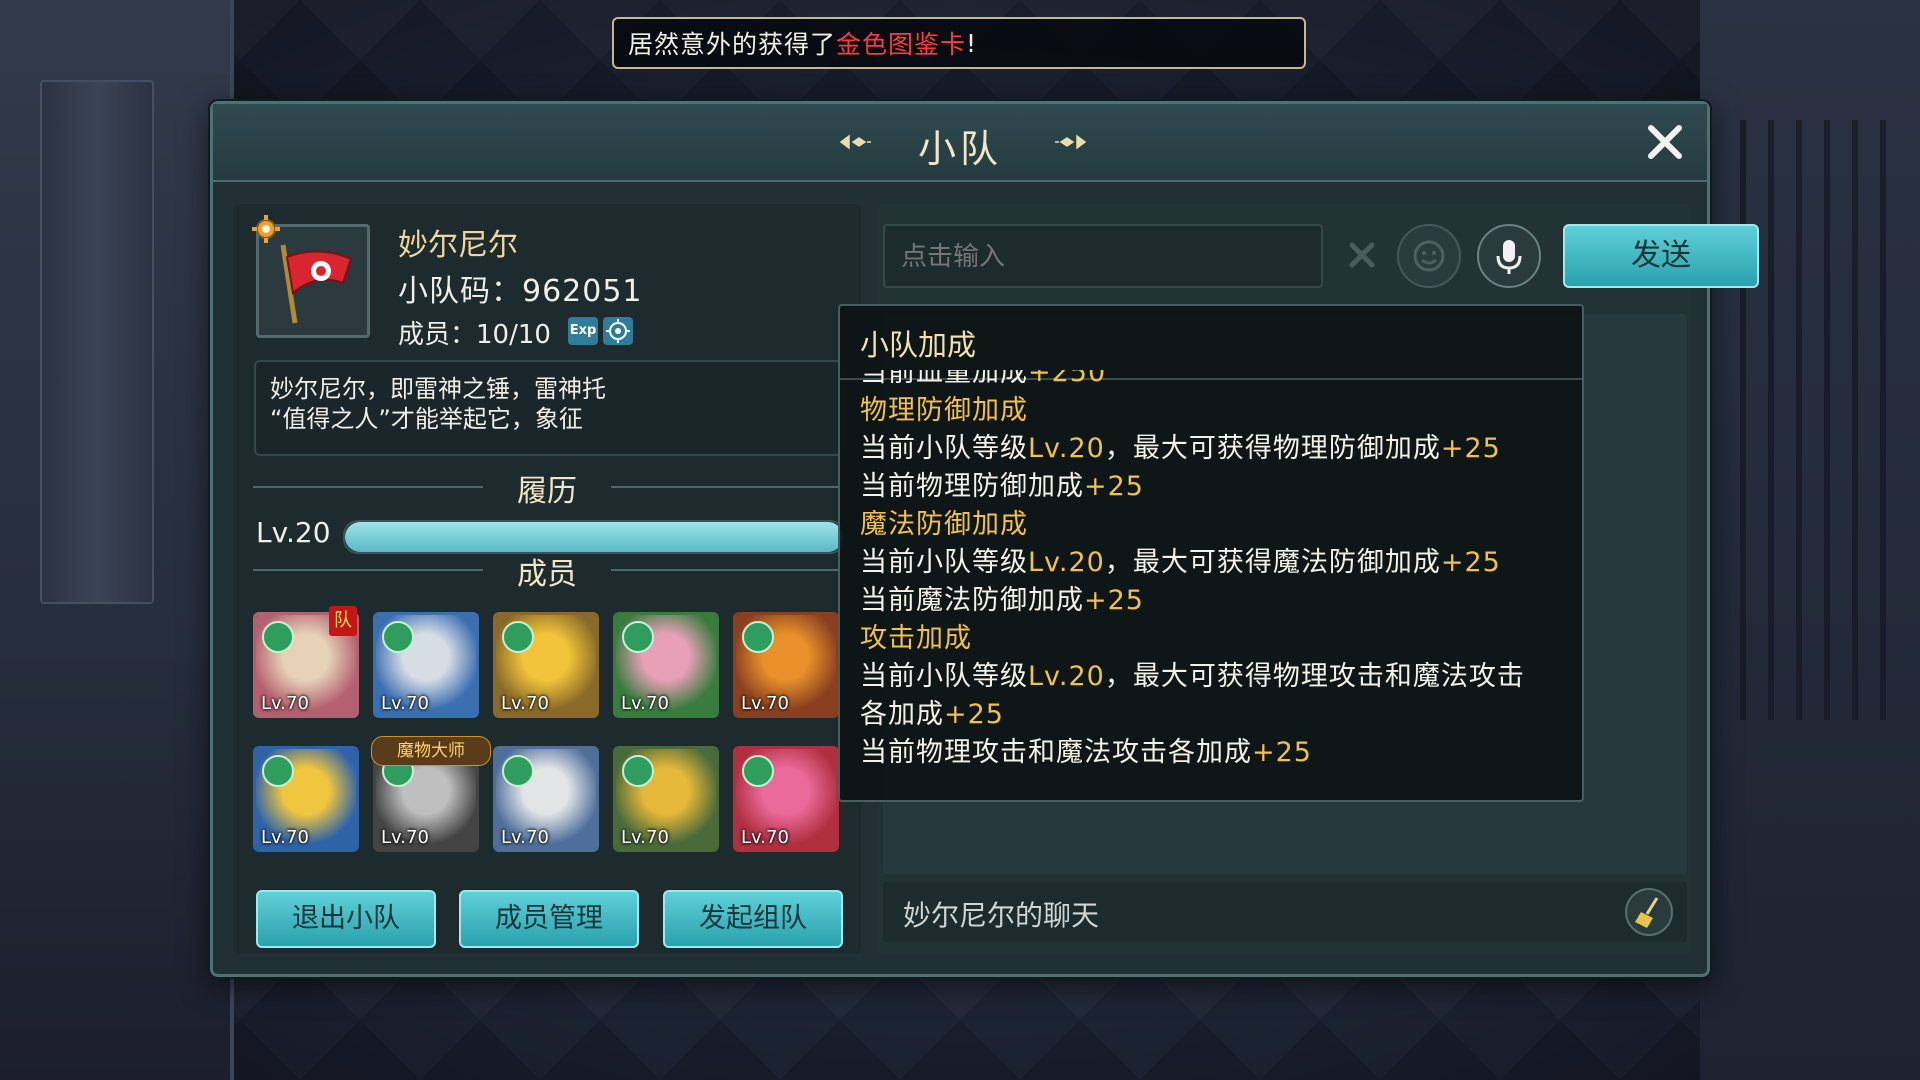 This screenshot has height=1080, width=1920. What do you see at coordinates (1220, 487) in the screenshot?
I see `bonus-line: 当前物理防御加成+25` at bounding box center [1220, 487].